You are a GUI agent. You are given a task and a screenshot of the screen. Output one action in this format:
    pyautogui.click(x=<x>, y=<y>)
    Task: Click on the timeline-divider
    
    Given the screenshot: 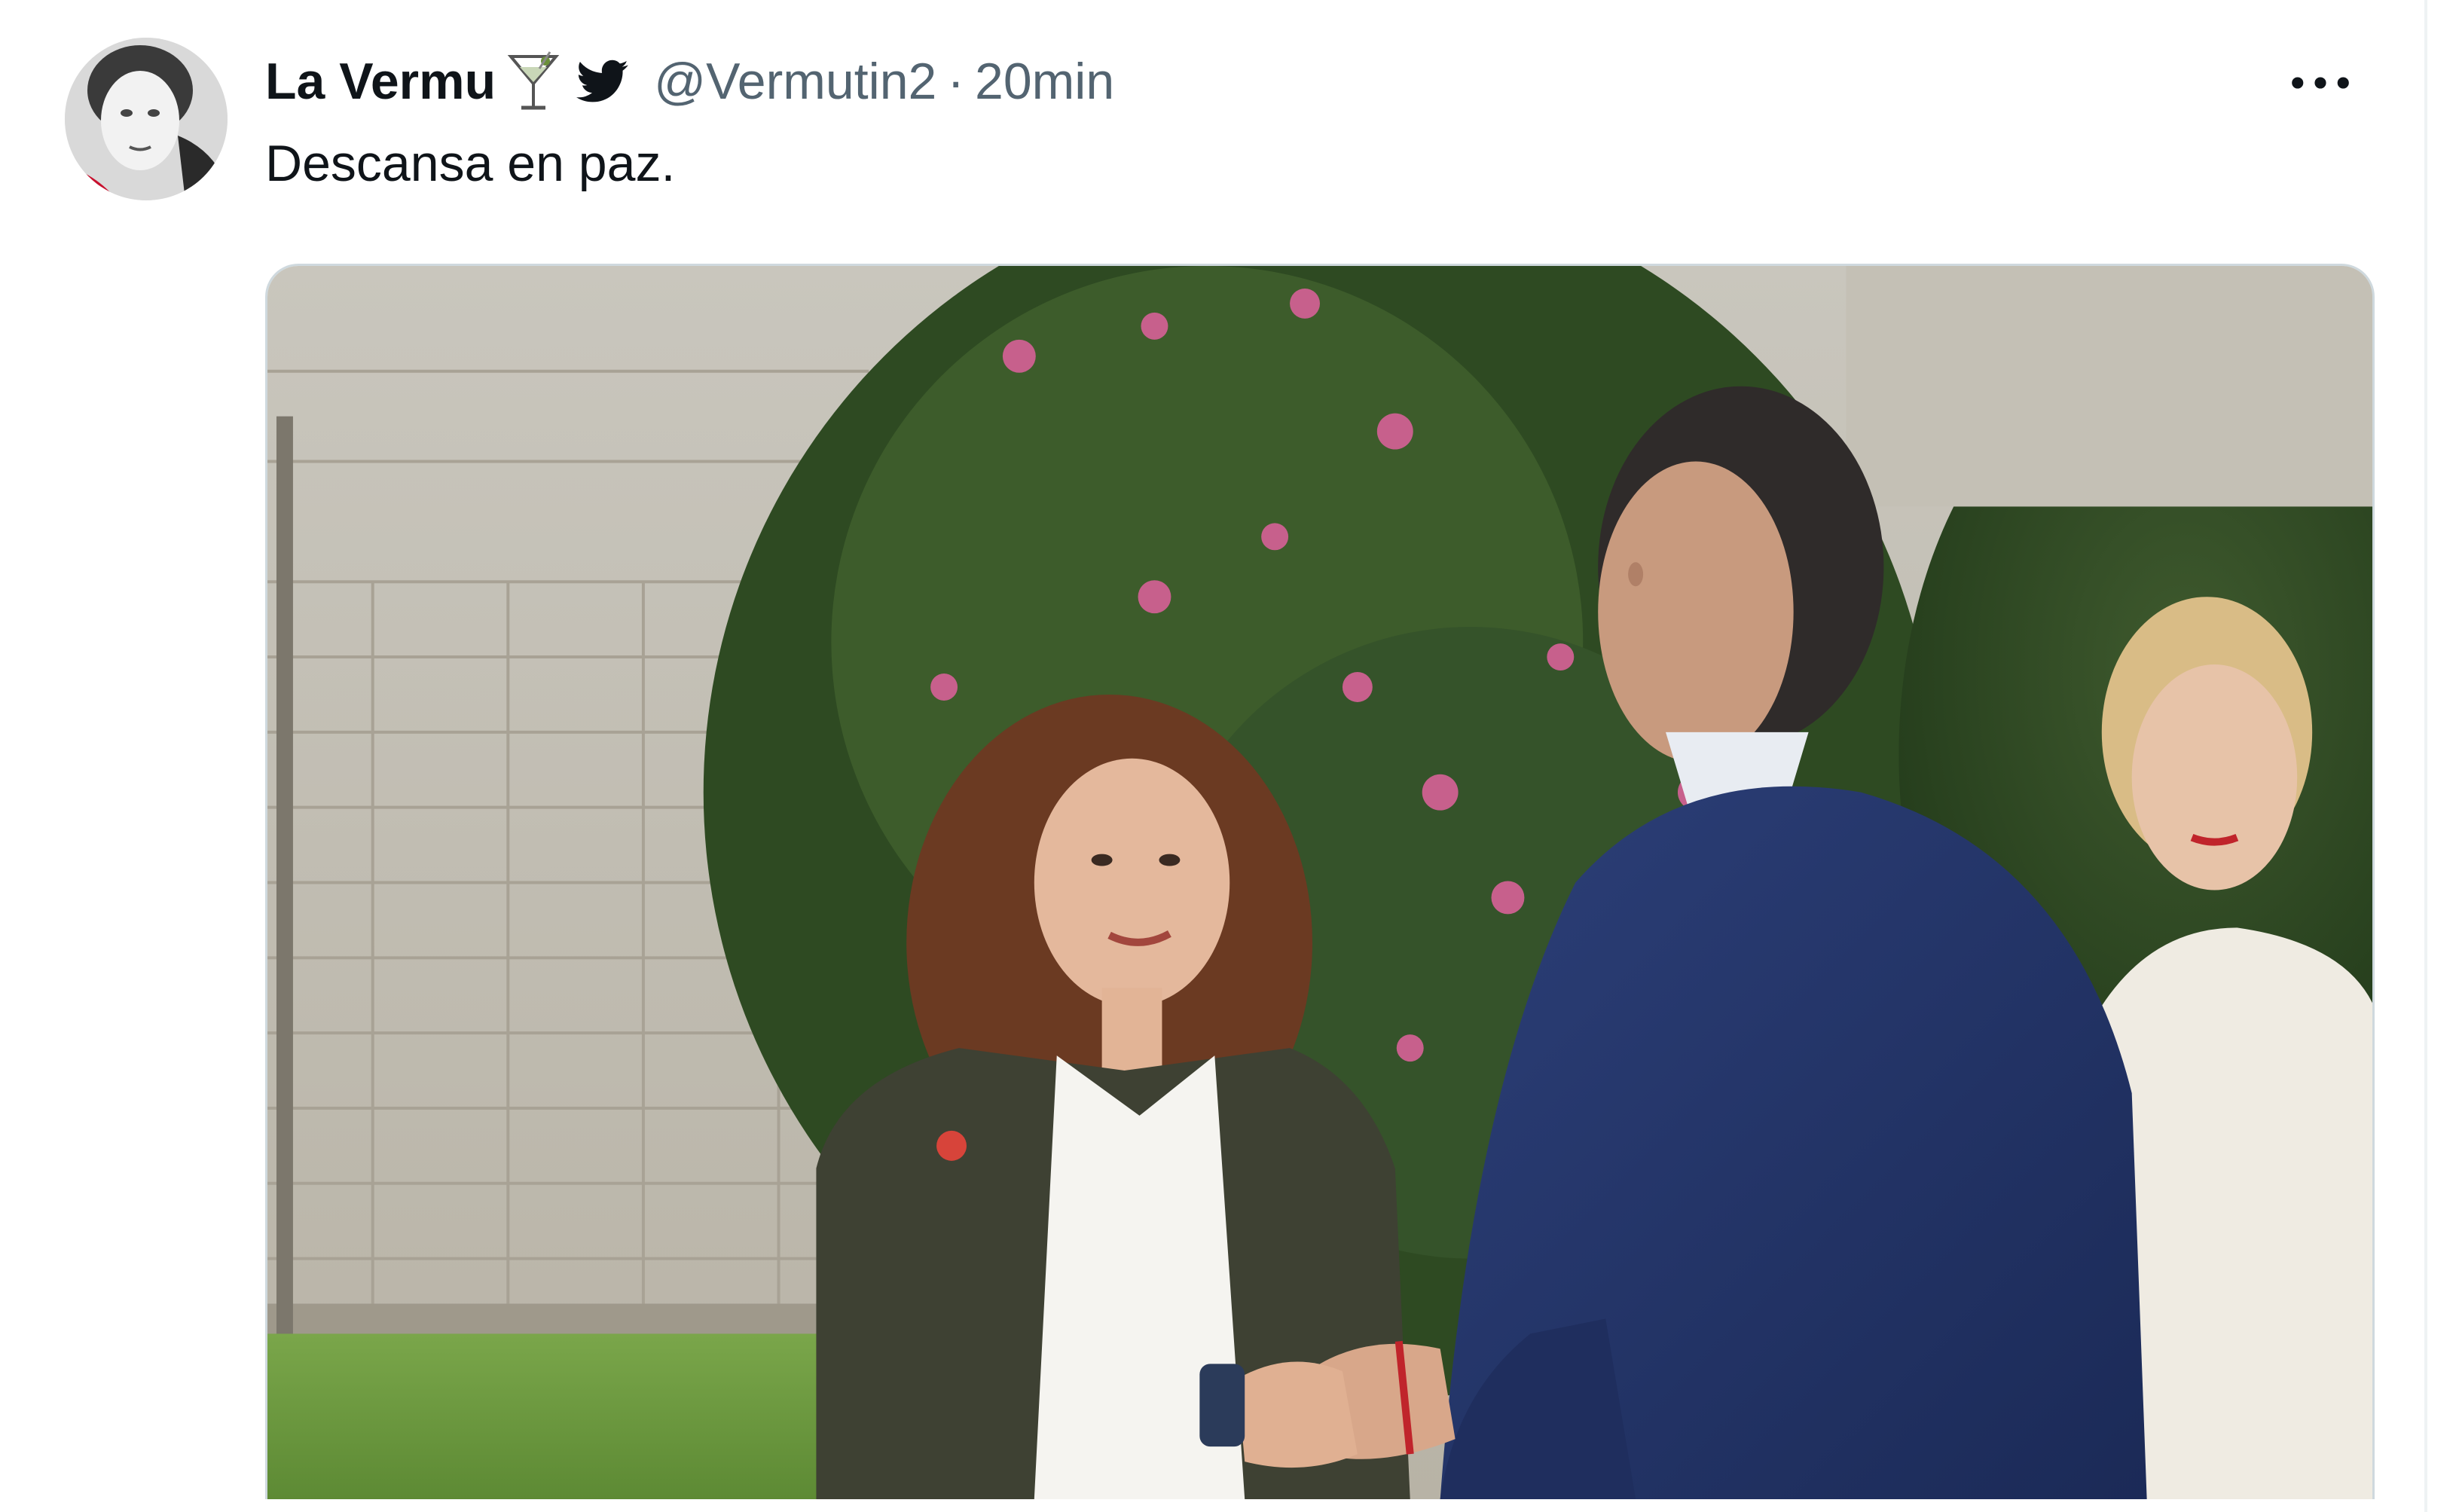 What is the action you would take?
    pyautogui.click(x=2425, y=756)
    